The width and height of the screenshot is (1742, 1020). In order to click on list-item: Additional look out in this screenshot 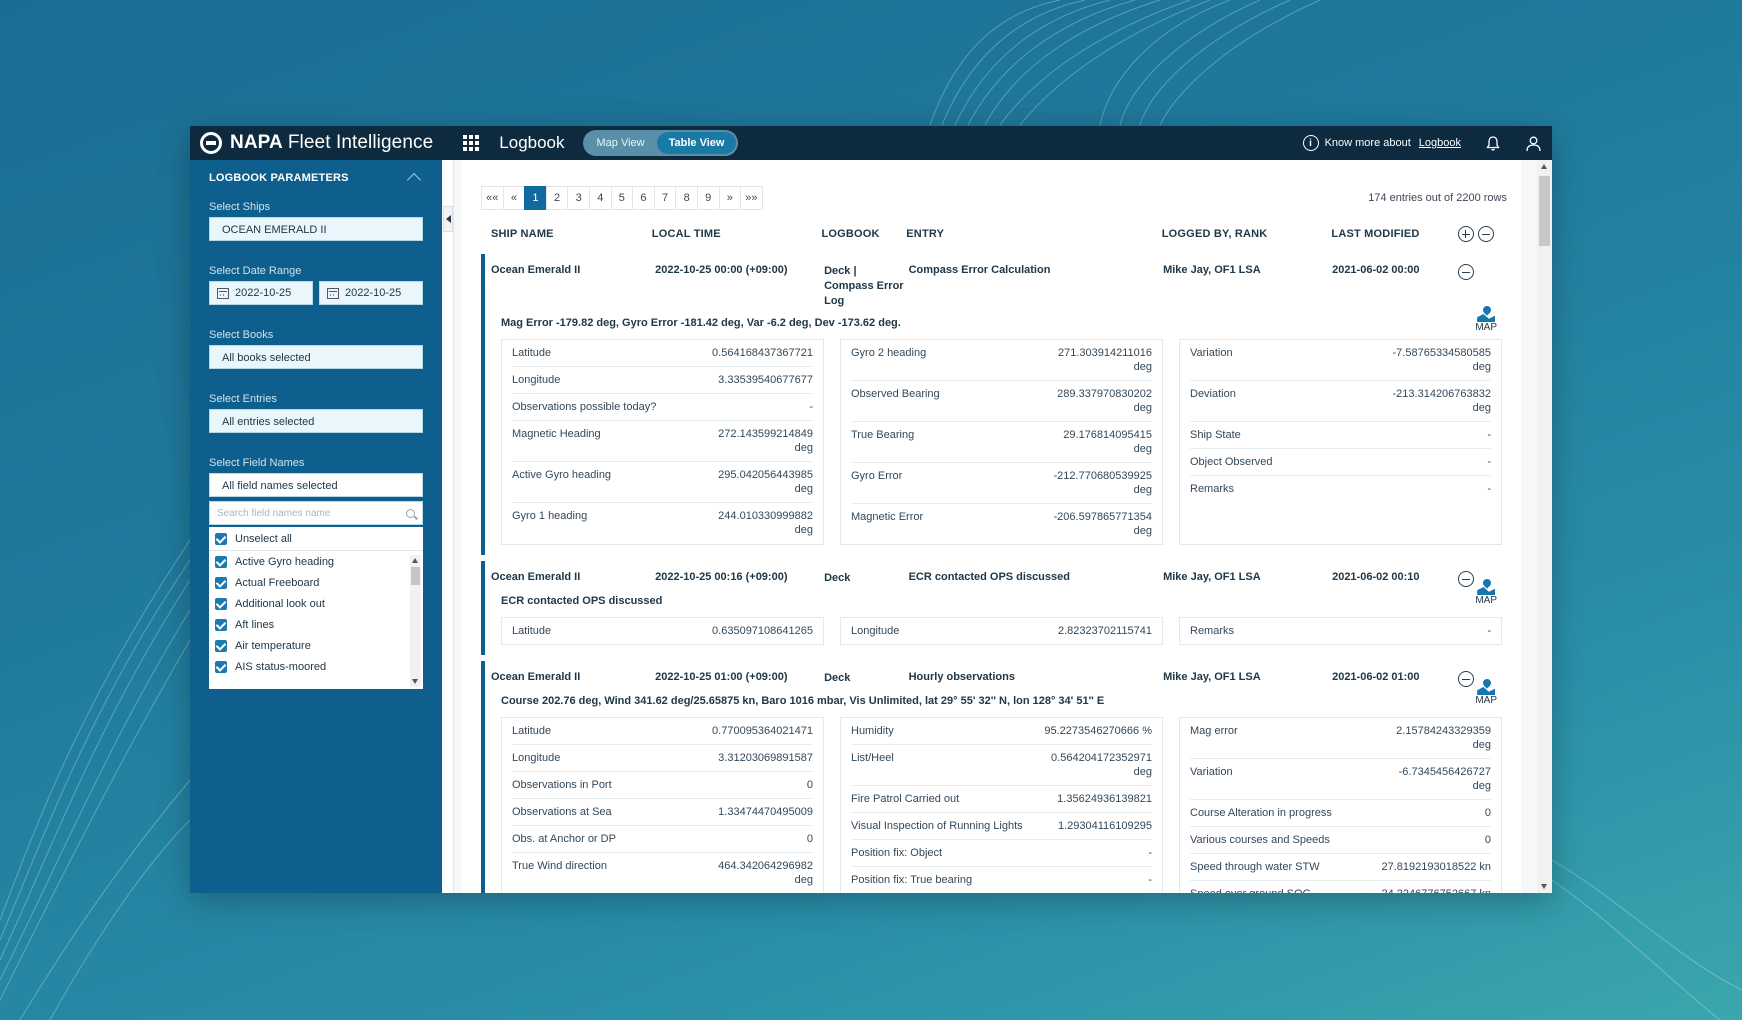, I will do `click(316, 603)`.